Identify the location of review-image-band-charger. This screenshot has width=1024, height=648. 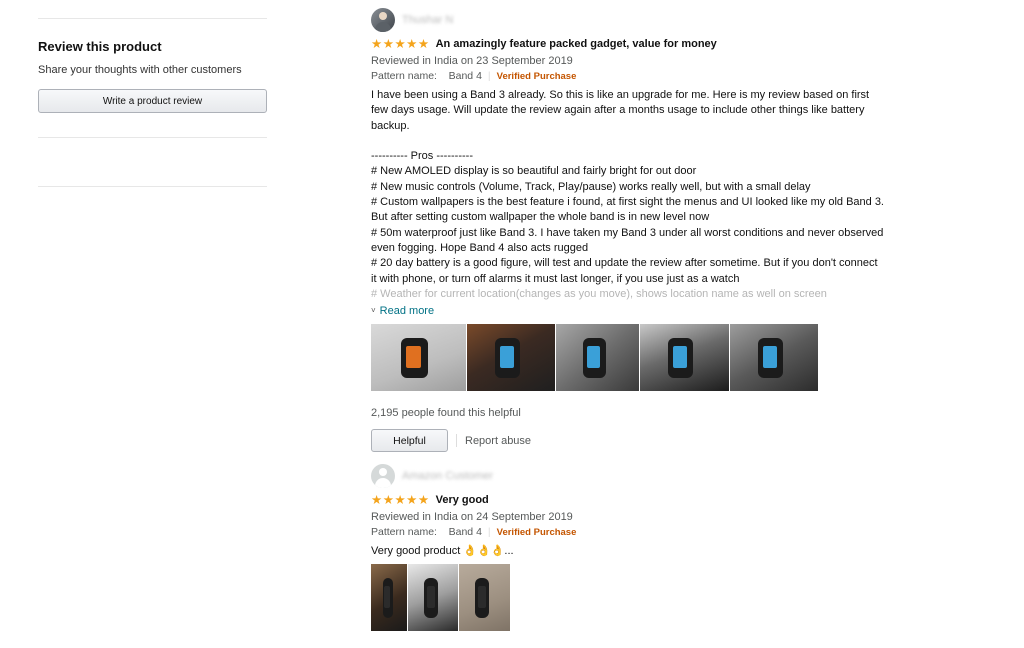
(418, 358).